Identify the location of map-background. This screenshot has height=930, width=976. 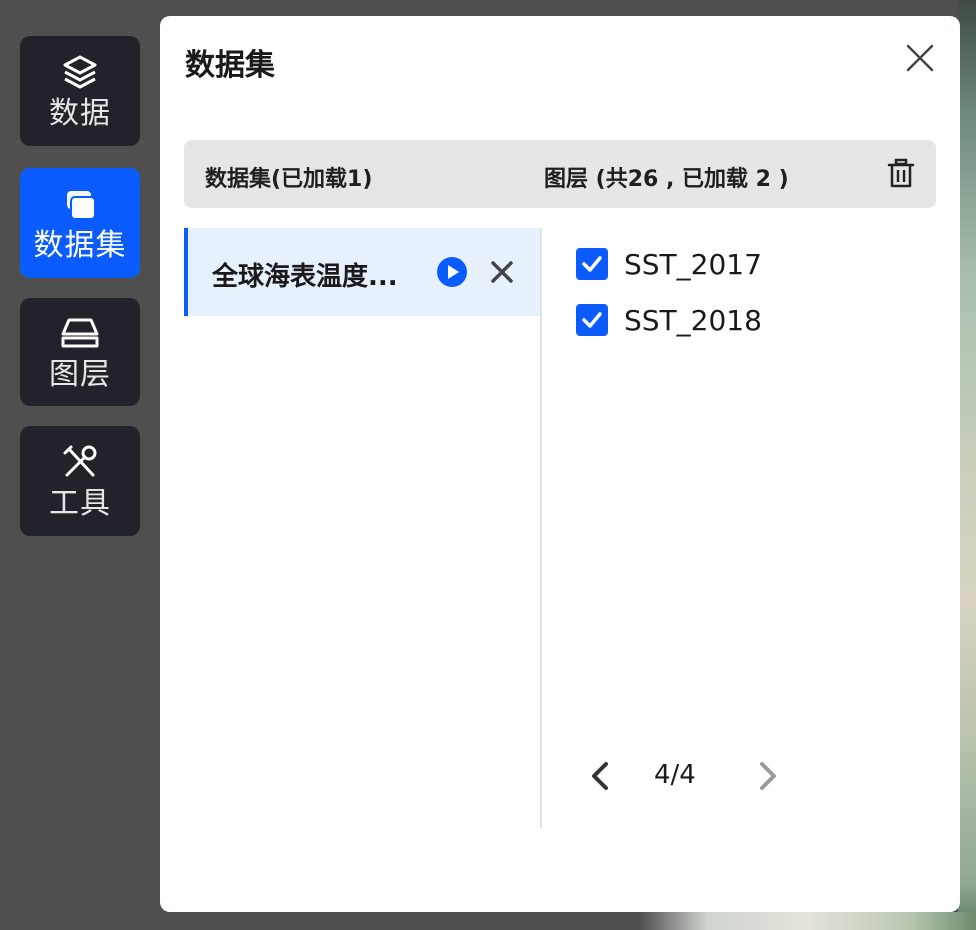
(967, 465).